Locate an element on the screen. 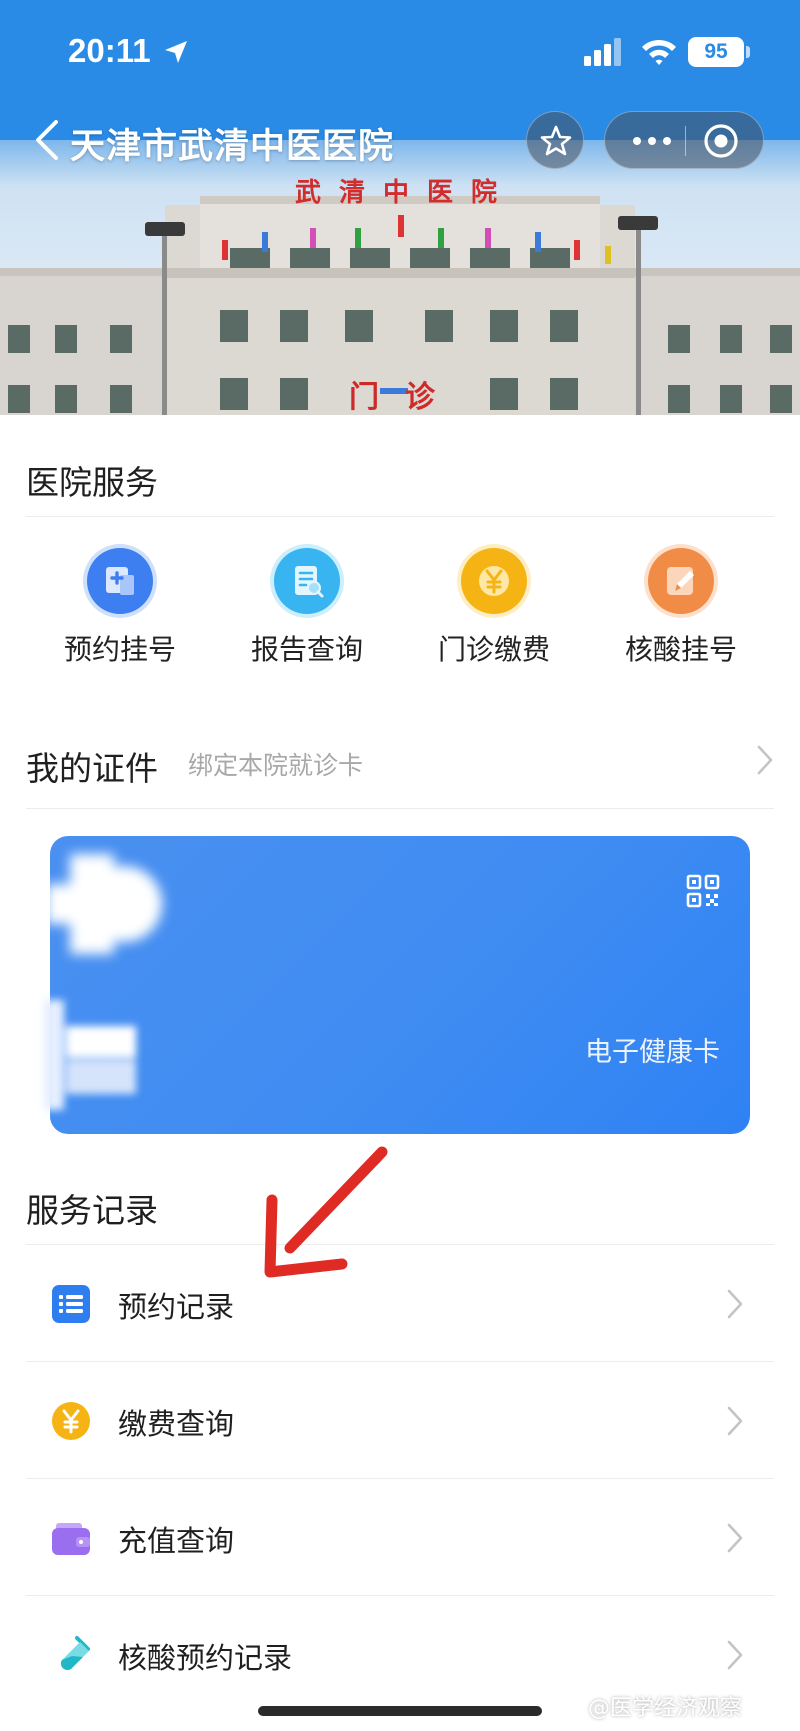 Image resolution: width=800 pixels, height=1731 pixels. record-label: 充值查询 is located at coordinates (176, 1541).